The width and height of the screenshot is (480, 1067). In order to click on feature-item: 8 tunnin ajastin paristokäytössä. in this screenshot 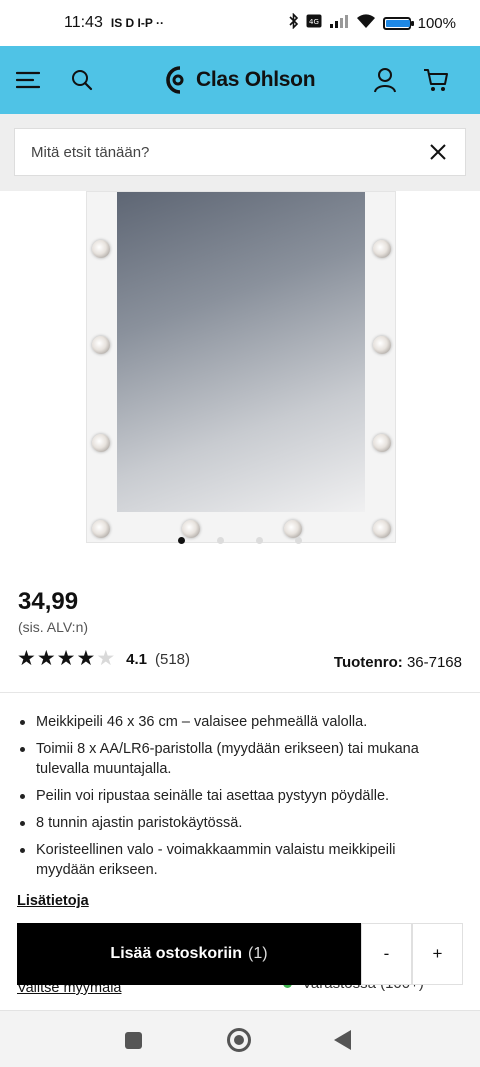, I will do `click(238, 823)`.